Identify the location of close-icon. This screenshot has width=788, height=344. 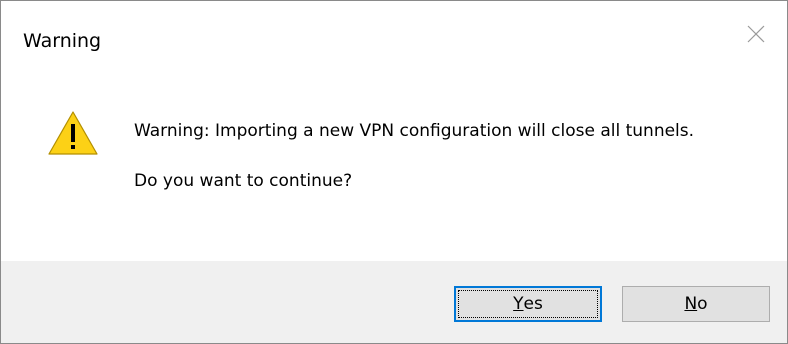
(756, 36).